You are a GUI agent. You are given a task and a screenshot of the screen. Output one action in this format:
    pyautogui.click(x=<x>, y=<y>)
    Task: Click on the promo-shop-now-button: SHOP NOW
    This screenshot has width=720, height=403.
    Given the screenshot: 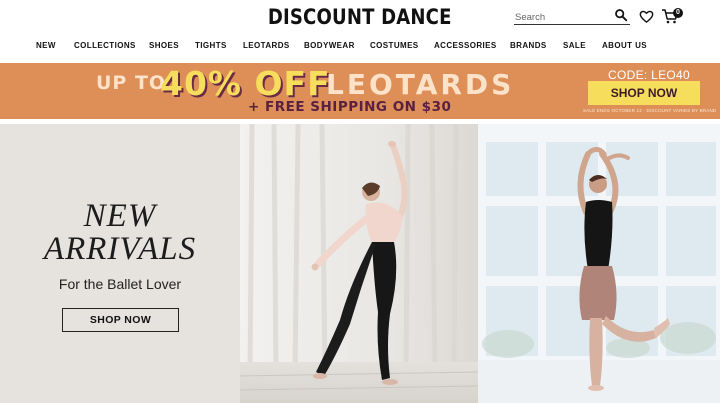 What is the action you would take?
    pyautogui.click(x=644, y=93)
    